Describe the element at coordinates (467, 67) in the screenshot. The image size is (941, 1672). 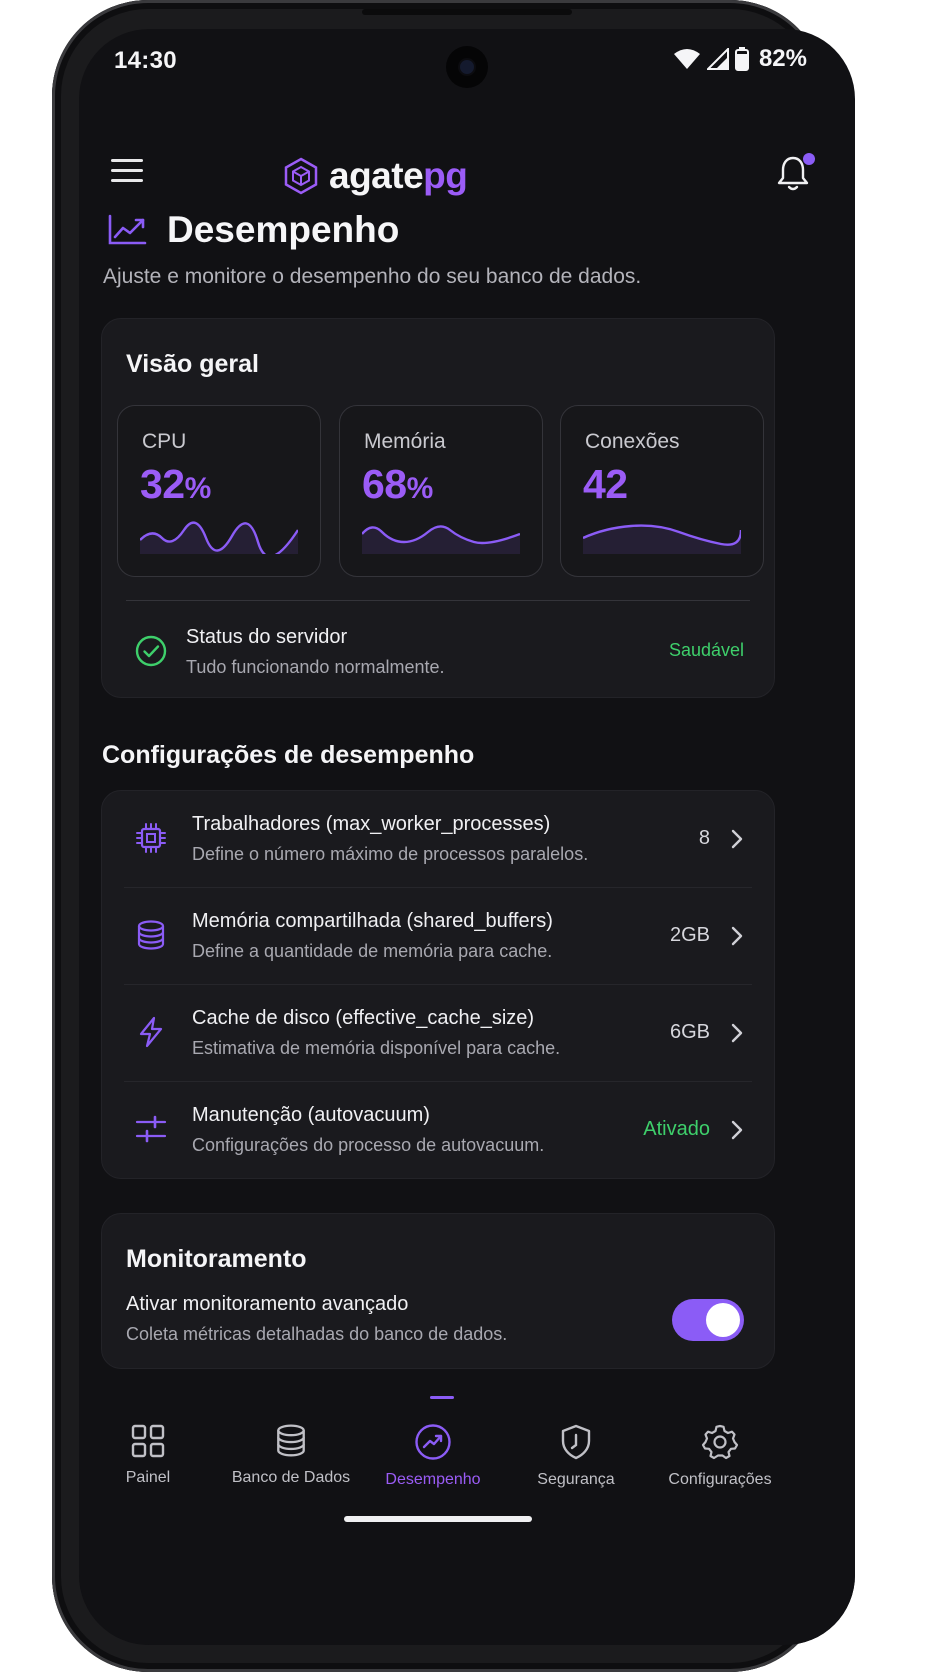
I see `front-camera` at that location.